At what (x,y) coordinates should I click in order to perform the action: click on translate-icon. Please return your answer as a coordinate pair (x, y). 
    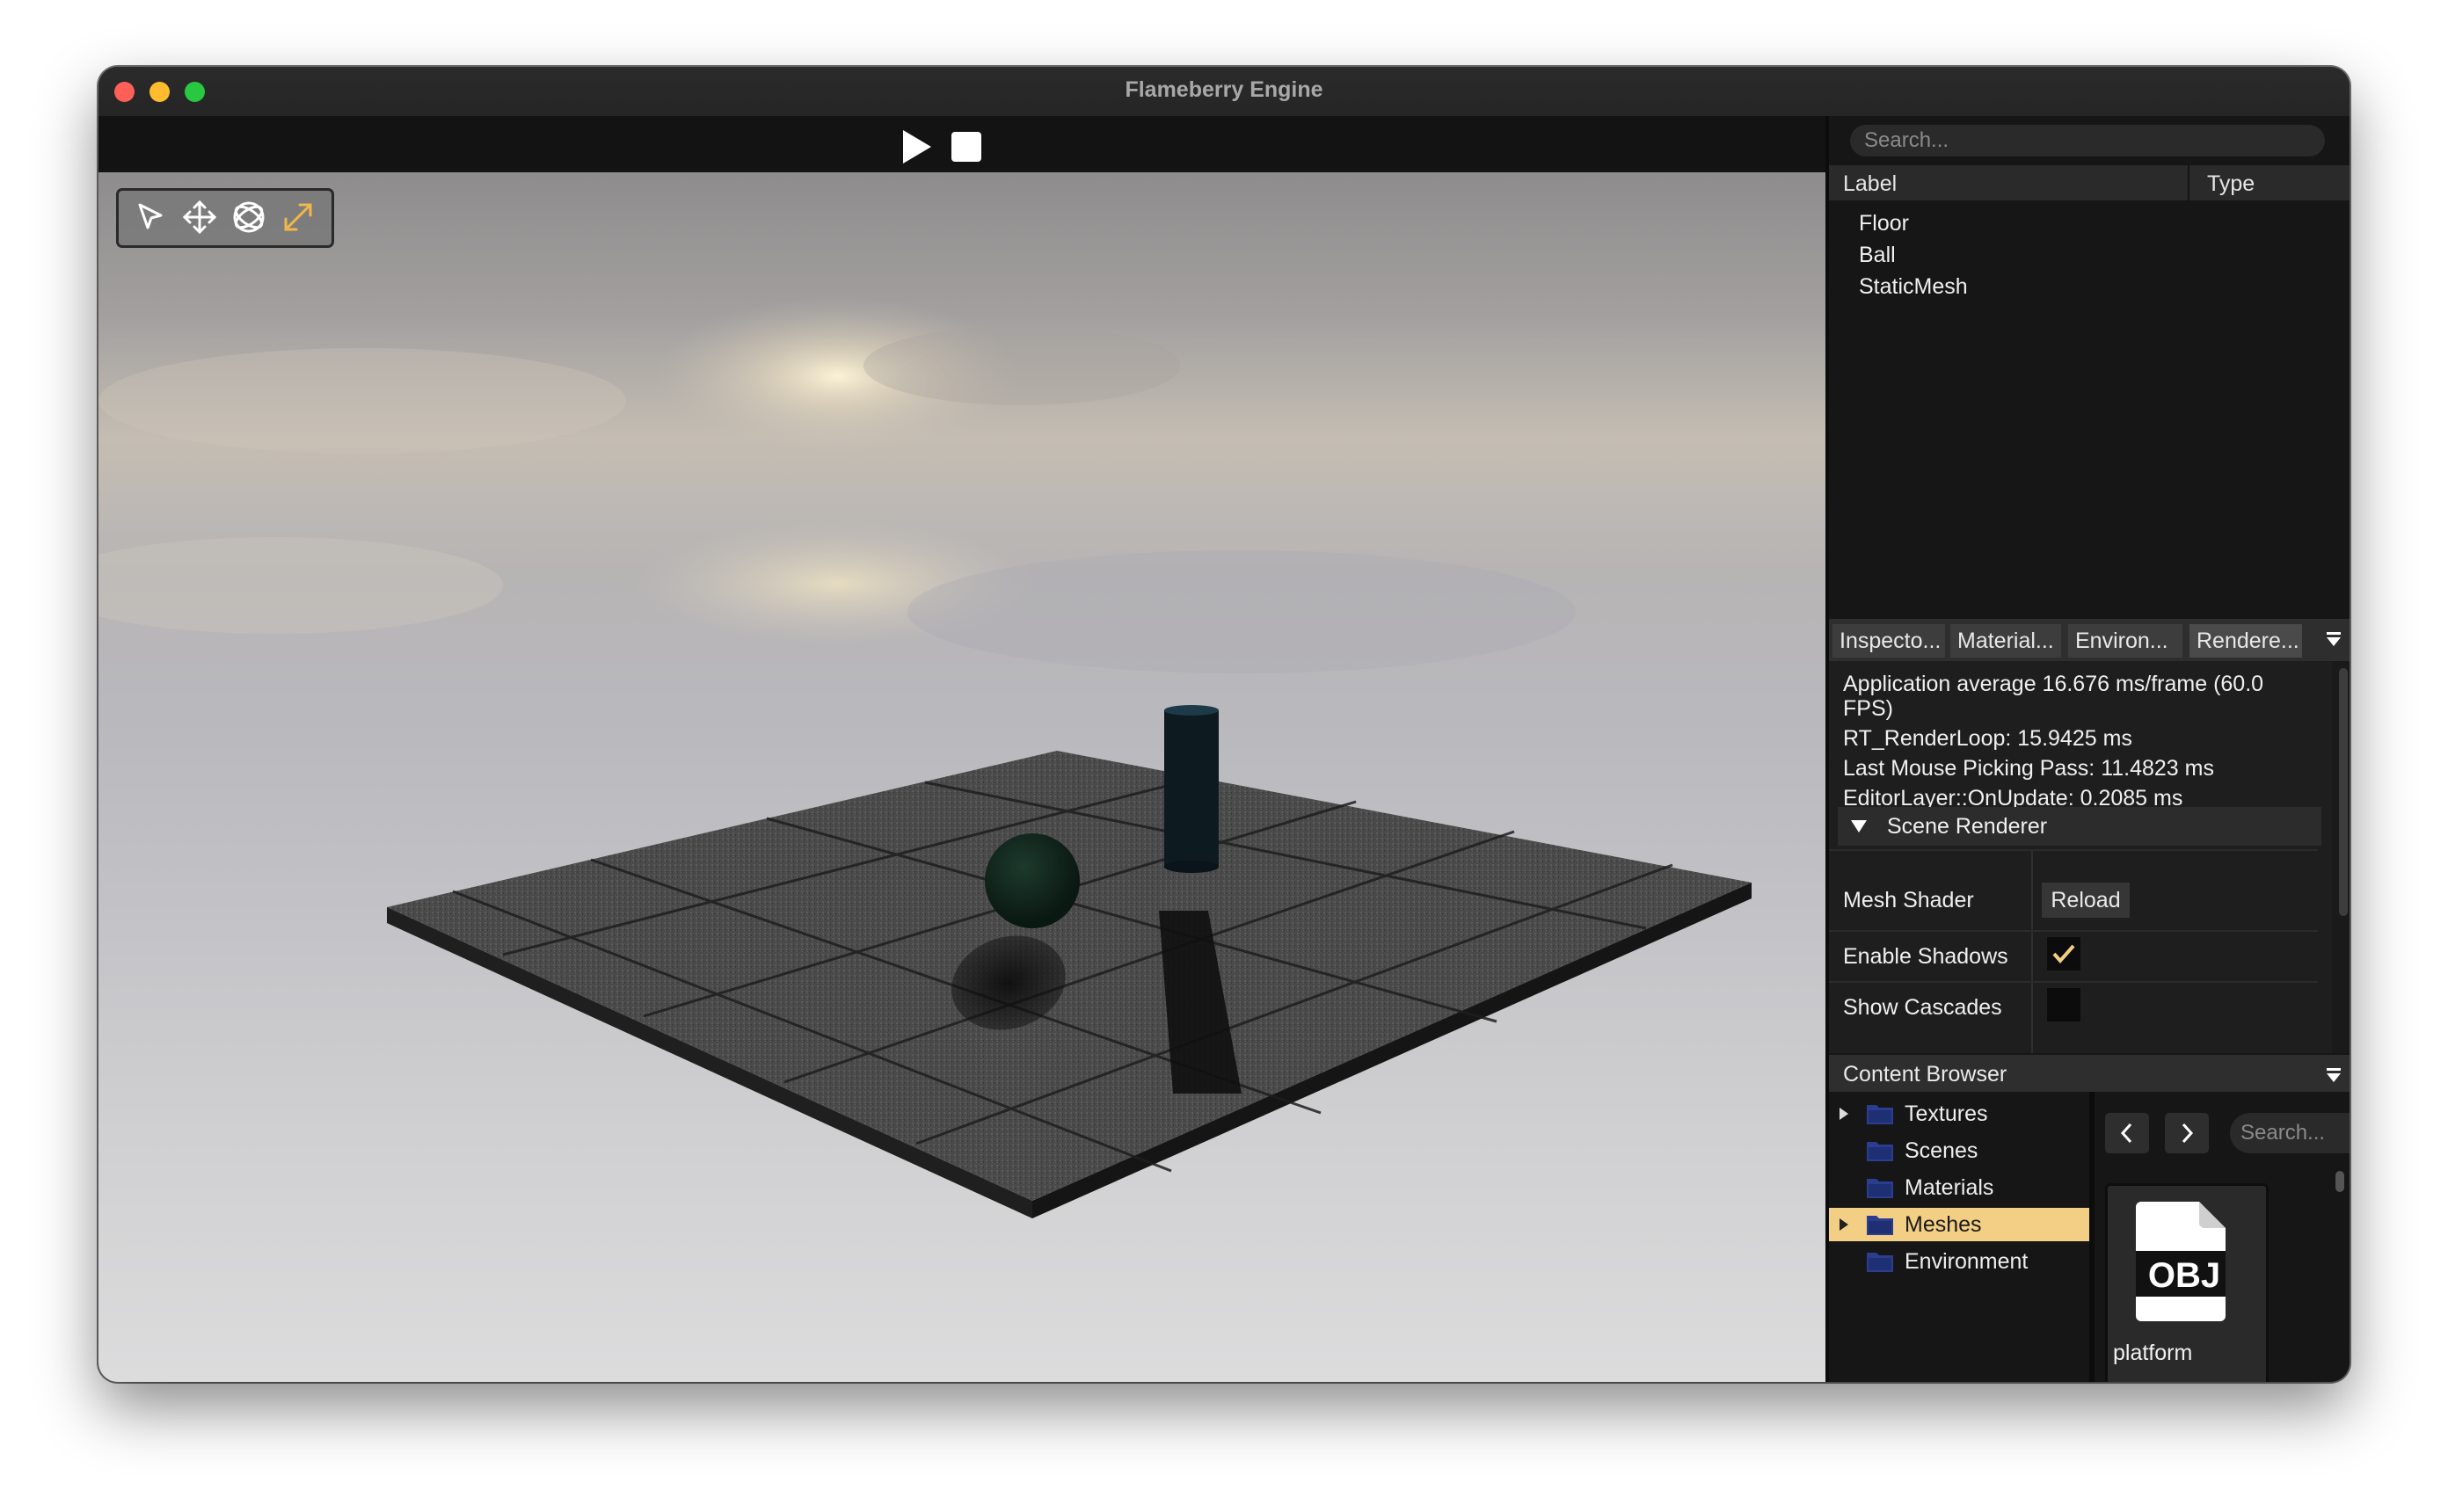
    Looking at the image, I should click on (199, 217).